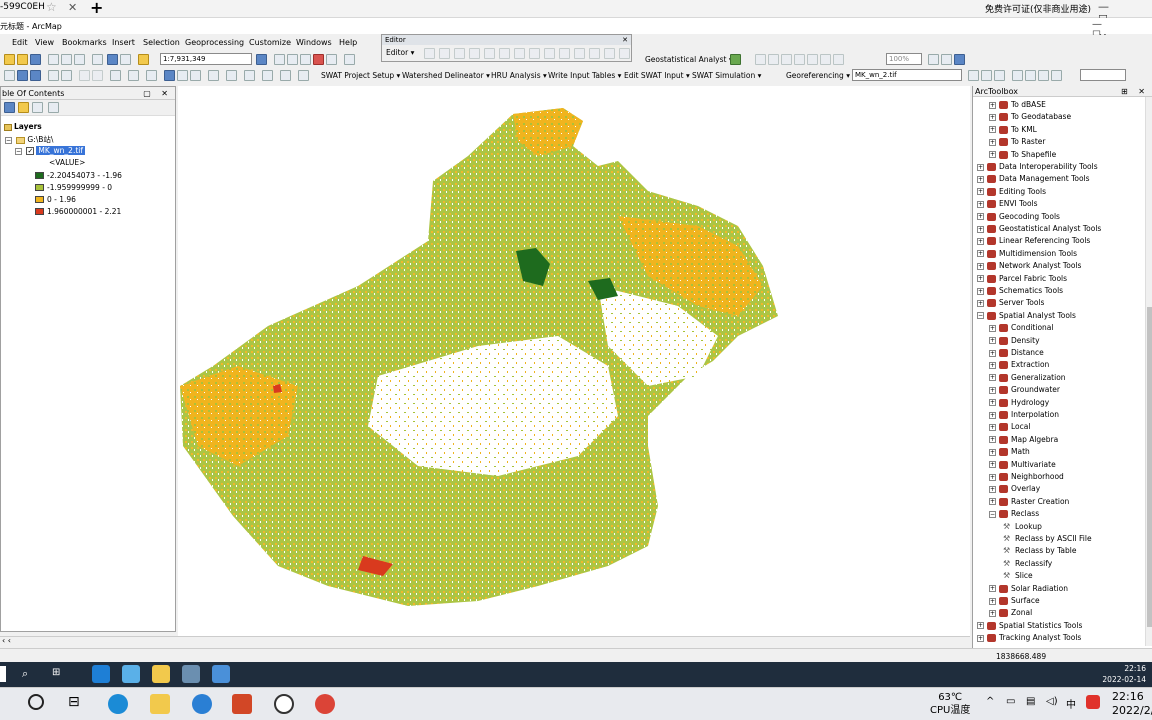  I want to click on toolbox-item: ⚒ Reclass by ASCII File, so click(1046, 539).